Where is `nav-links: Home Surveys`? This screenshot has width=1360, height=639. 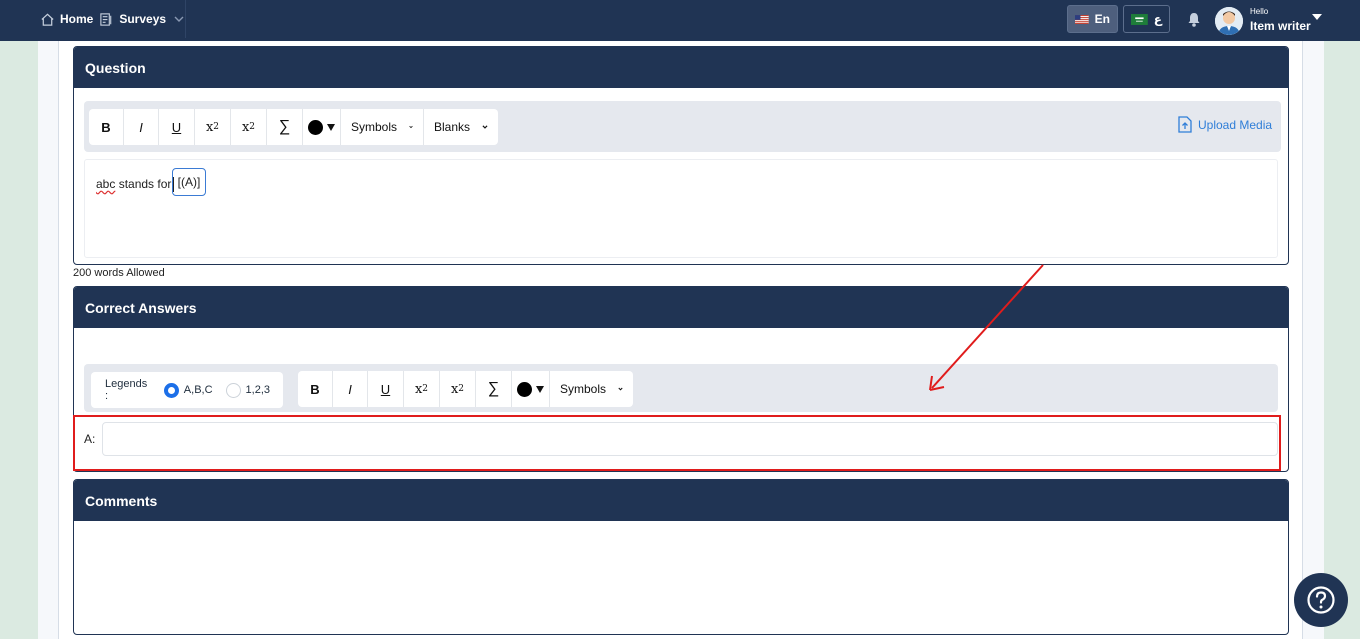 nav-links: Home Surveys is located at coordinates (118, 19).